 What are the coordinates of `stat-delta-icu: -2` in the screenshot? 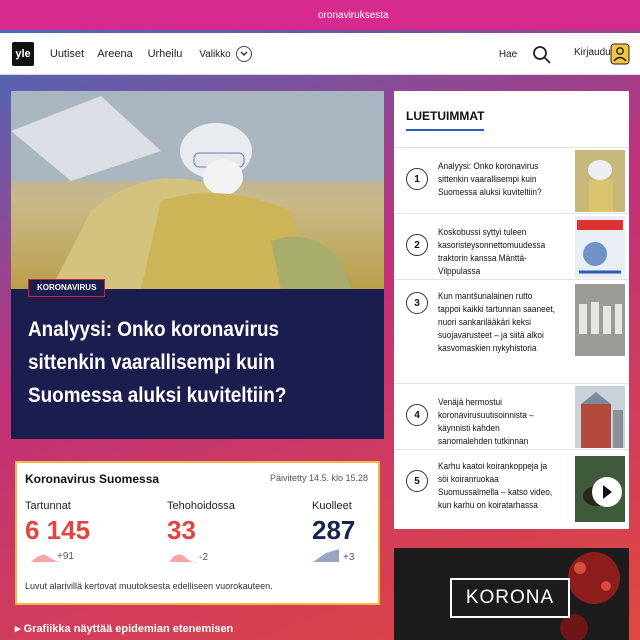 It's located at (203, 557).